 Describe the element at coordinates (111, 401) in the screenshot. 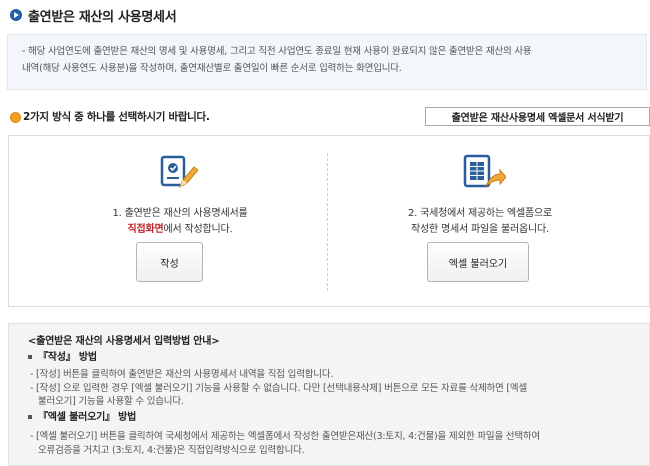

I see `guide-section1-line: 불러오기] 기능을 사용할 수 있습니다.` at that location.